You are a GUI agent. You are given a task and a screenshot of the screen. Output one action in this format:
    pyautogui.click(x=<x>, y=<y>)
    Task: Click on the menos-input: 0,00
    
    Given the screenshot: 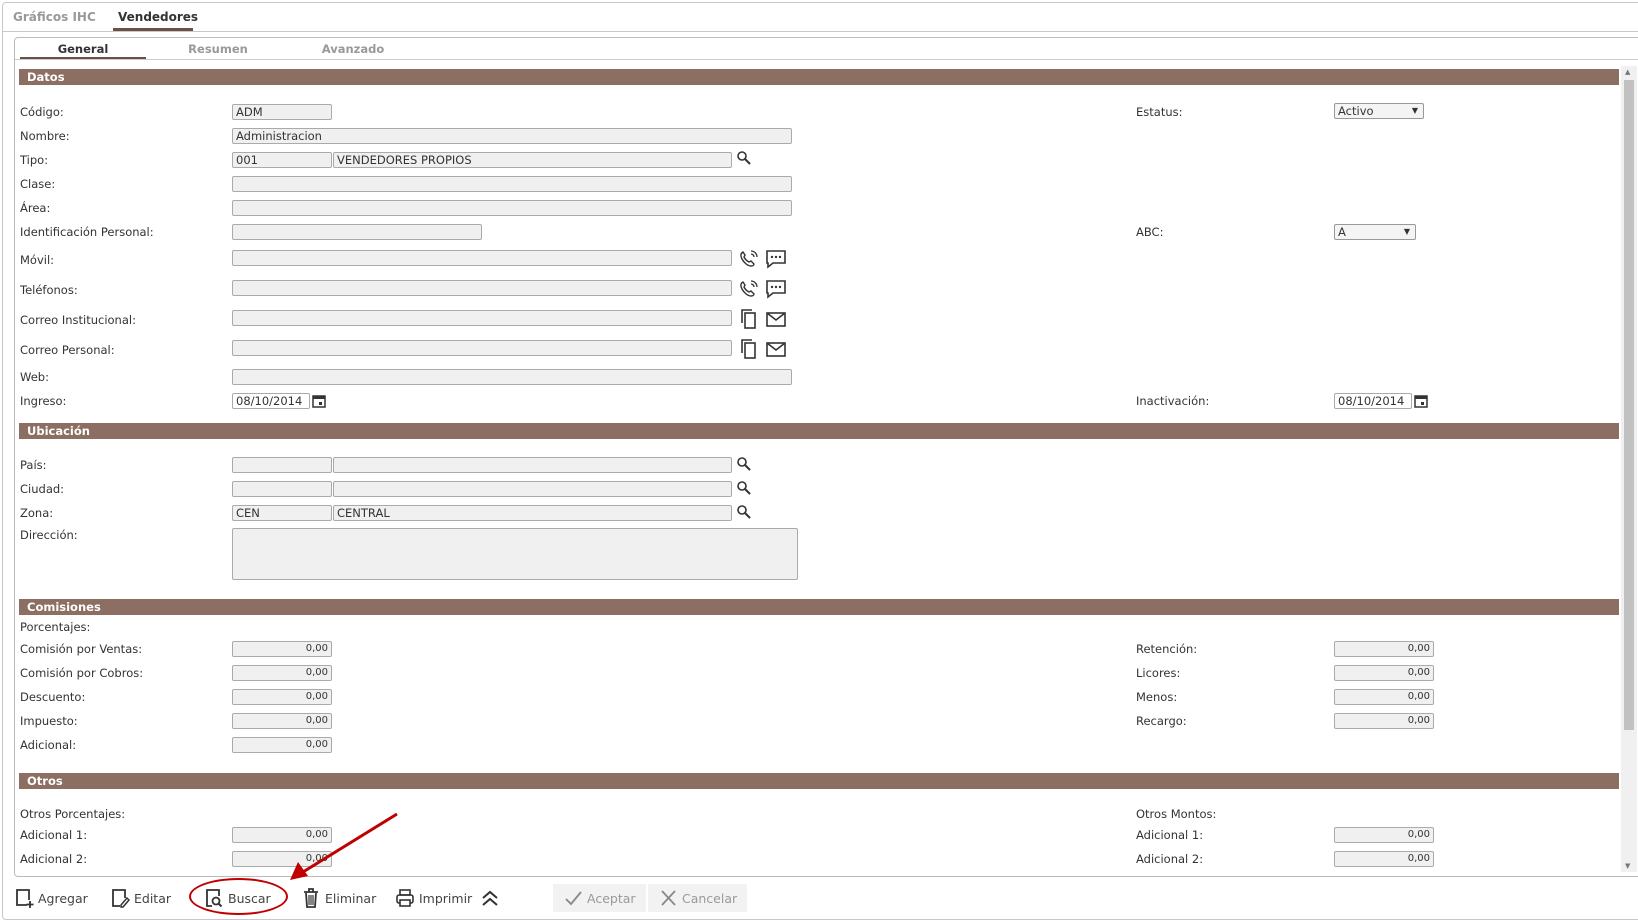 What is the action you would take?
    pyautogui.click(x=1384, y=697)
    